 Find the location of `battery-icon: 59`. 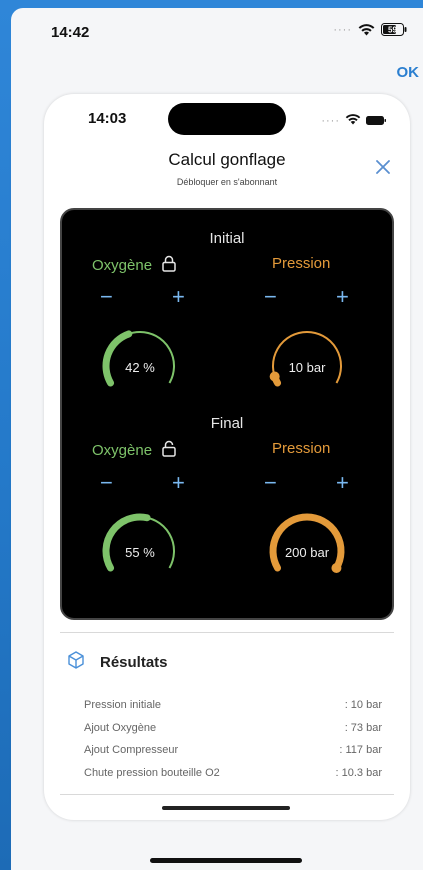

battery-icon: 59 is located at coordinates (394, 29).